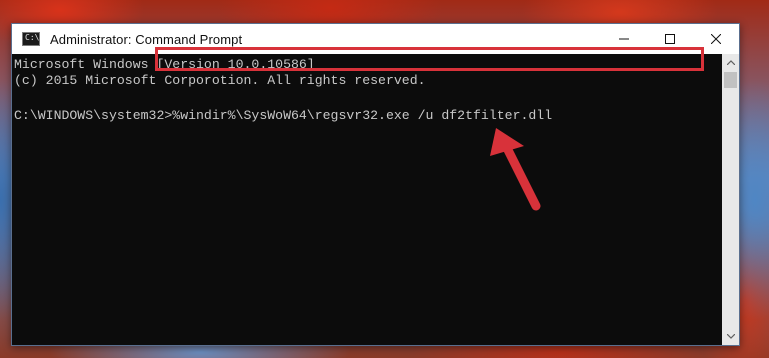 The height and width of the screenshot is (358, 769). I want to click on command-prompt-icon-label: C:\, so click(32, 37).